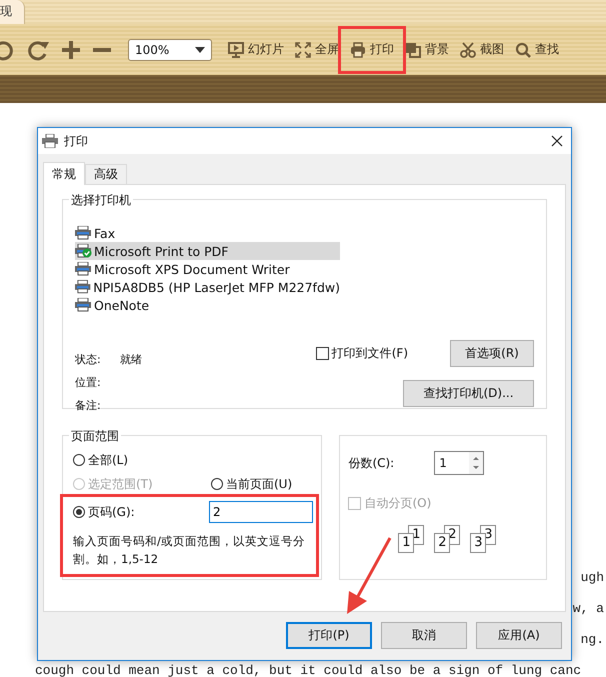  What do you see at coordinates (106, 174) in the screenshot?
I see `tab: 高级` at bounding box center [106, 174].